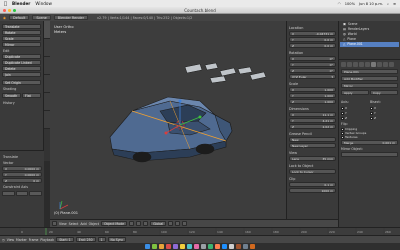 This screenshot has width=400, height=250. I want to click on clip-start-field: 0.1 m, so click(312, 184).